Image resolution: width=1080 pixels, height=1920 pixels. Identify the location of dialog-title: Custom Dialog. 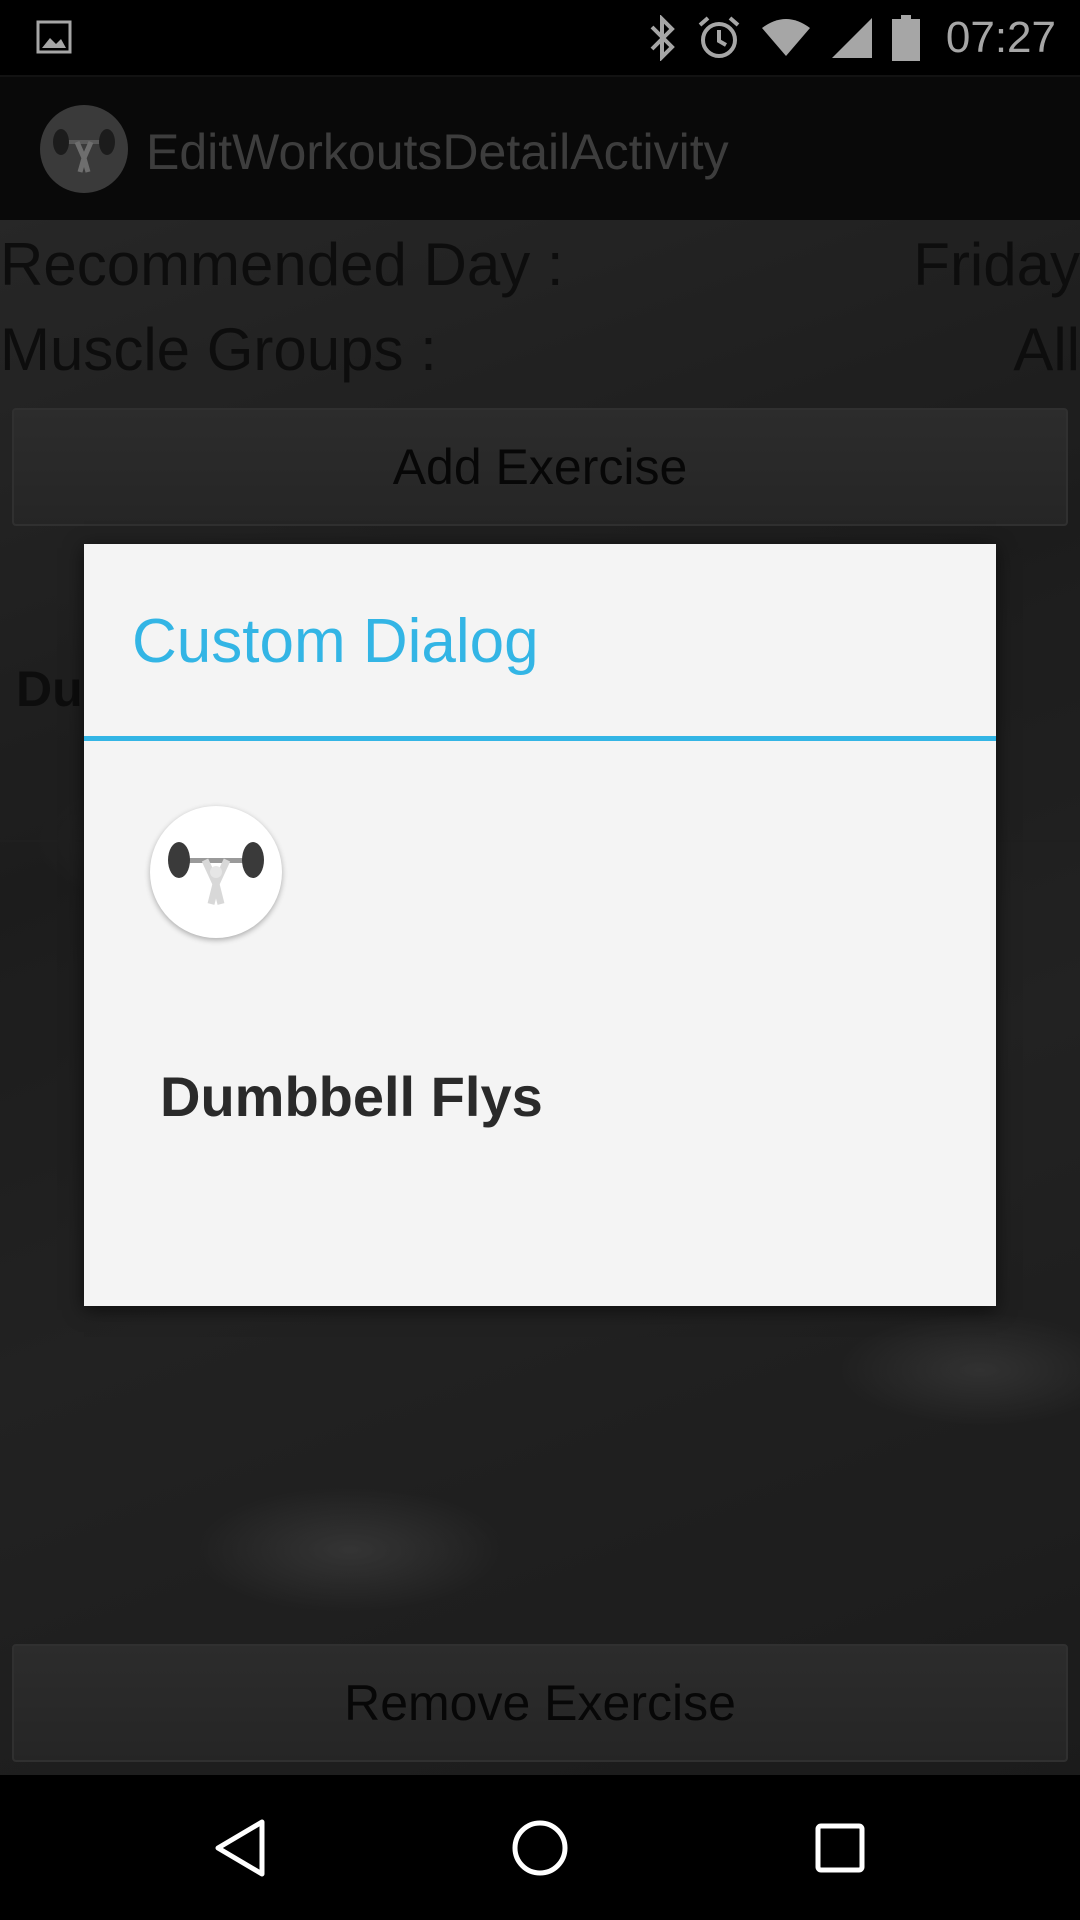
(335, 641).